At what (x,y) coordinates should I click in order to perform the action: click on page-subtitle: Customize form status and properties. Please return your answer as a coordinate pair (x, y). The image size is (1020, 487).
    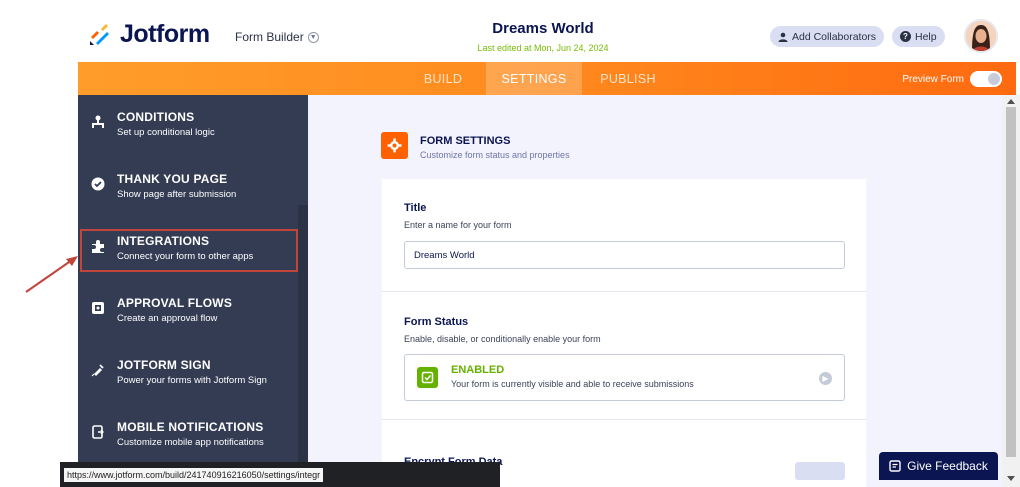
    Looking at the image, I should click on (495, 155).